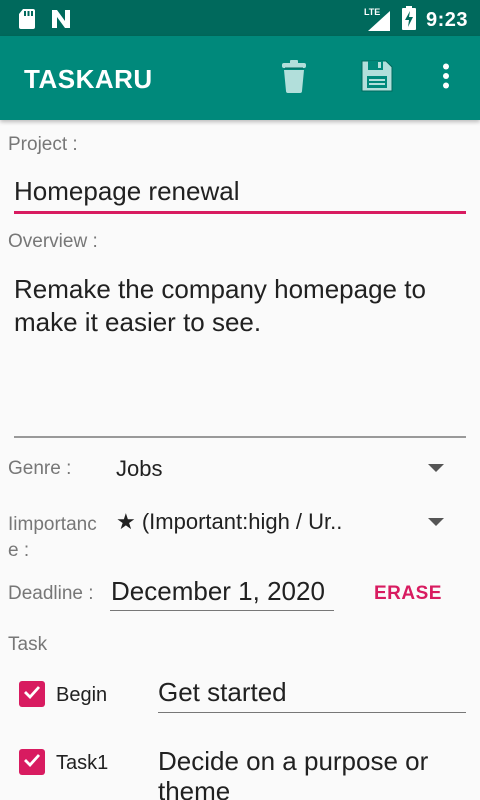 The image size is (480, 800). I want to click on task-name-begin: Begin, so click(82, 695).